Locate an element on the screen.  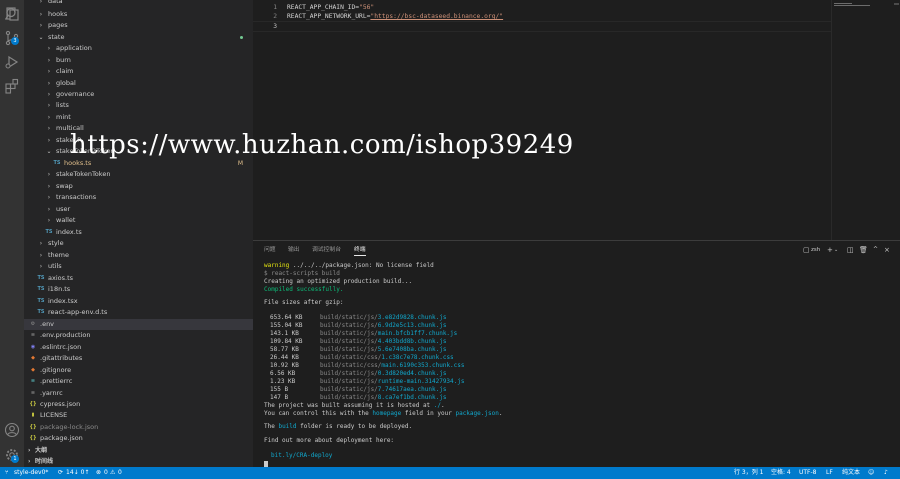
tree-item-label: .gitattributes is located at coordinates (61, 358).